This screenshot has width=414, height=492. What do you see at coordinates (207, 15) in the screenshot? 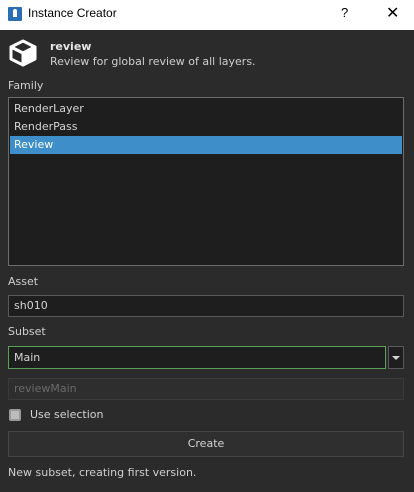
I see `title-bar: Instance Creator ? ✕` at bounding box center [207, 15].